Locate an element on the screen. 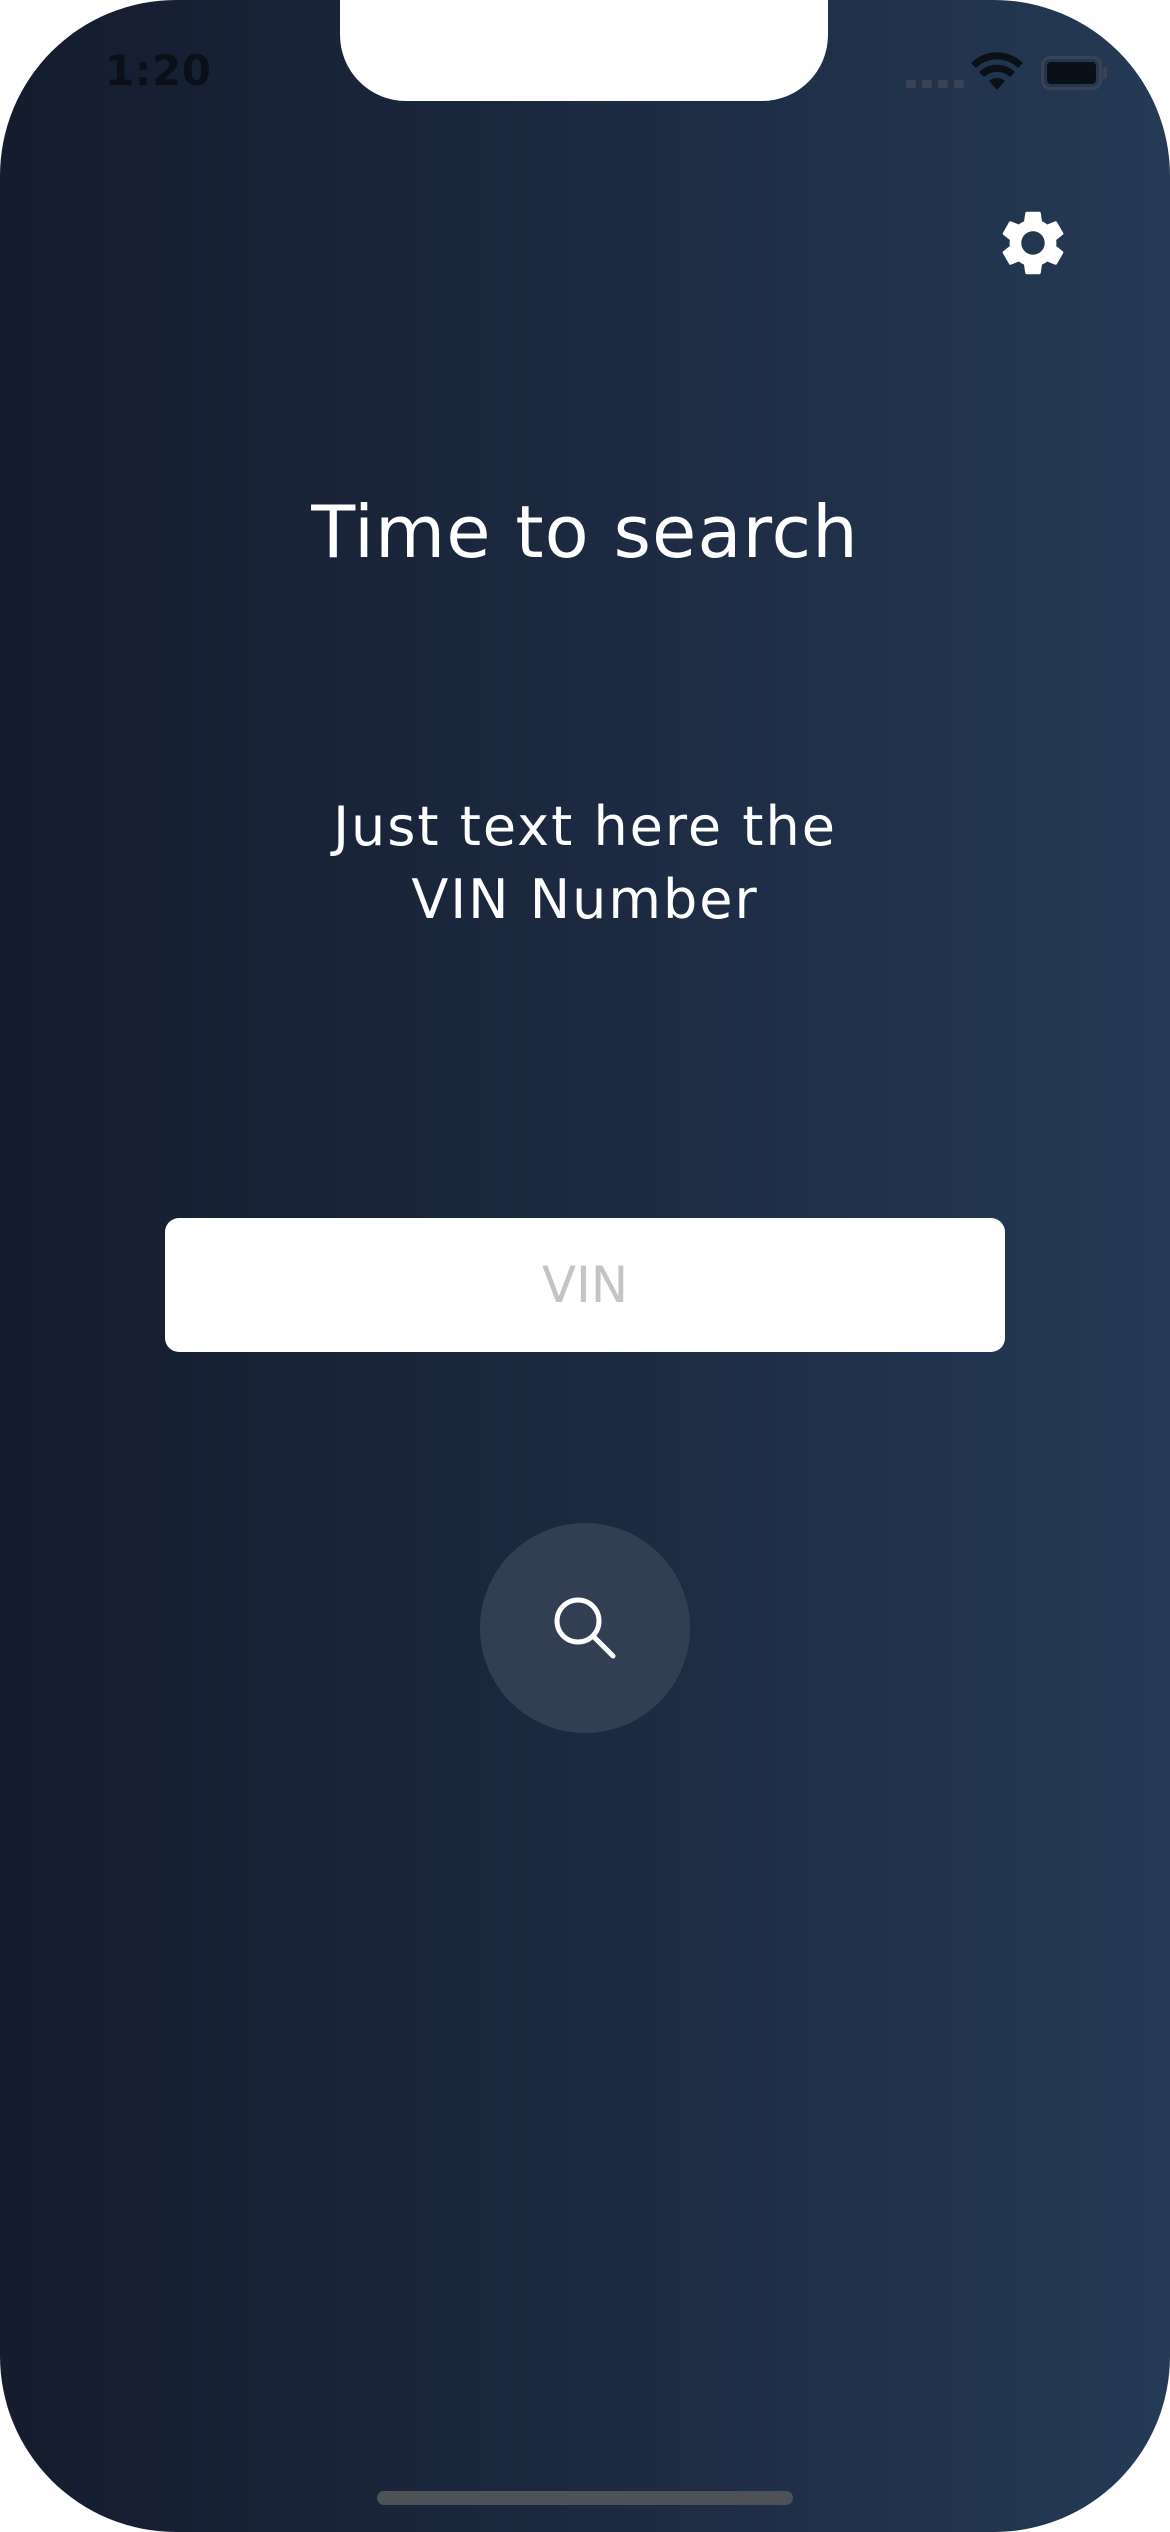 The image size is (1170, 2532). wifi-icon is located at coordinates (997, 71).